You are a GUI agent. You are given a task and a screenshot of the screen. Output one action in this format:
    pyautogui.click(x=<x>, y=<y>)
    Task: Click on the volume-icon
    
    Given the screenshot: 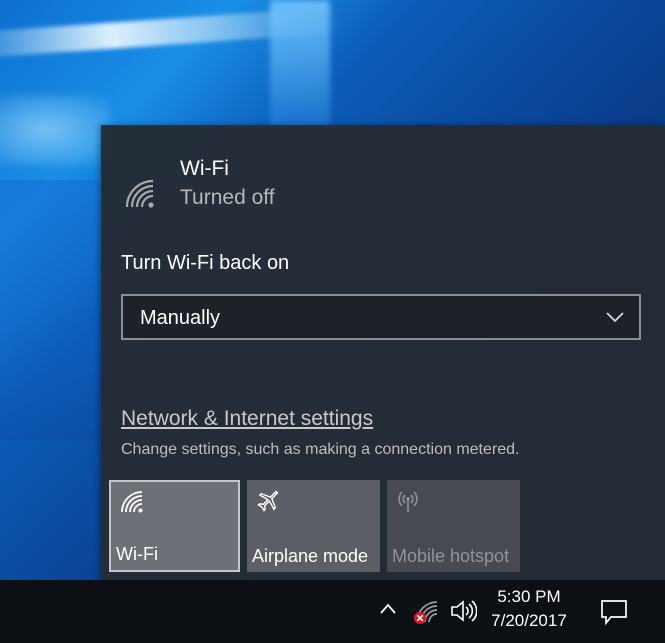 What is the action you would take?
    pyautogui.click(x=463, y=611)
    